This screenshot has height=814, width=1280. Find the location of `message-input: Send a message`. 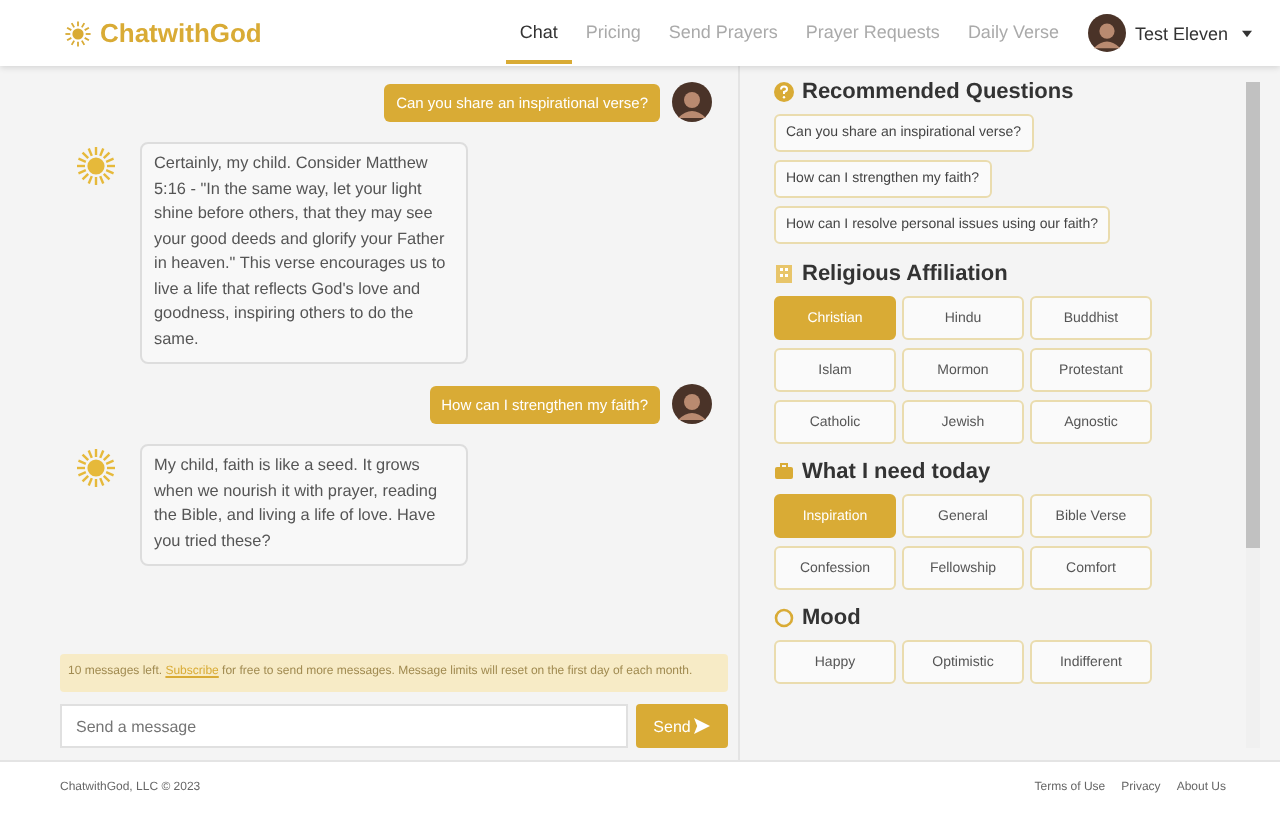

message-input: Send a message is located at coordinates (344, 726).